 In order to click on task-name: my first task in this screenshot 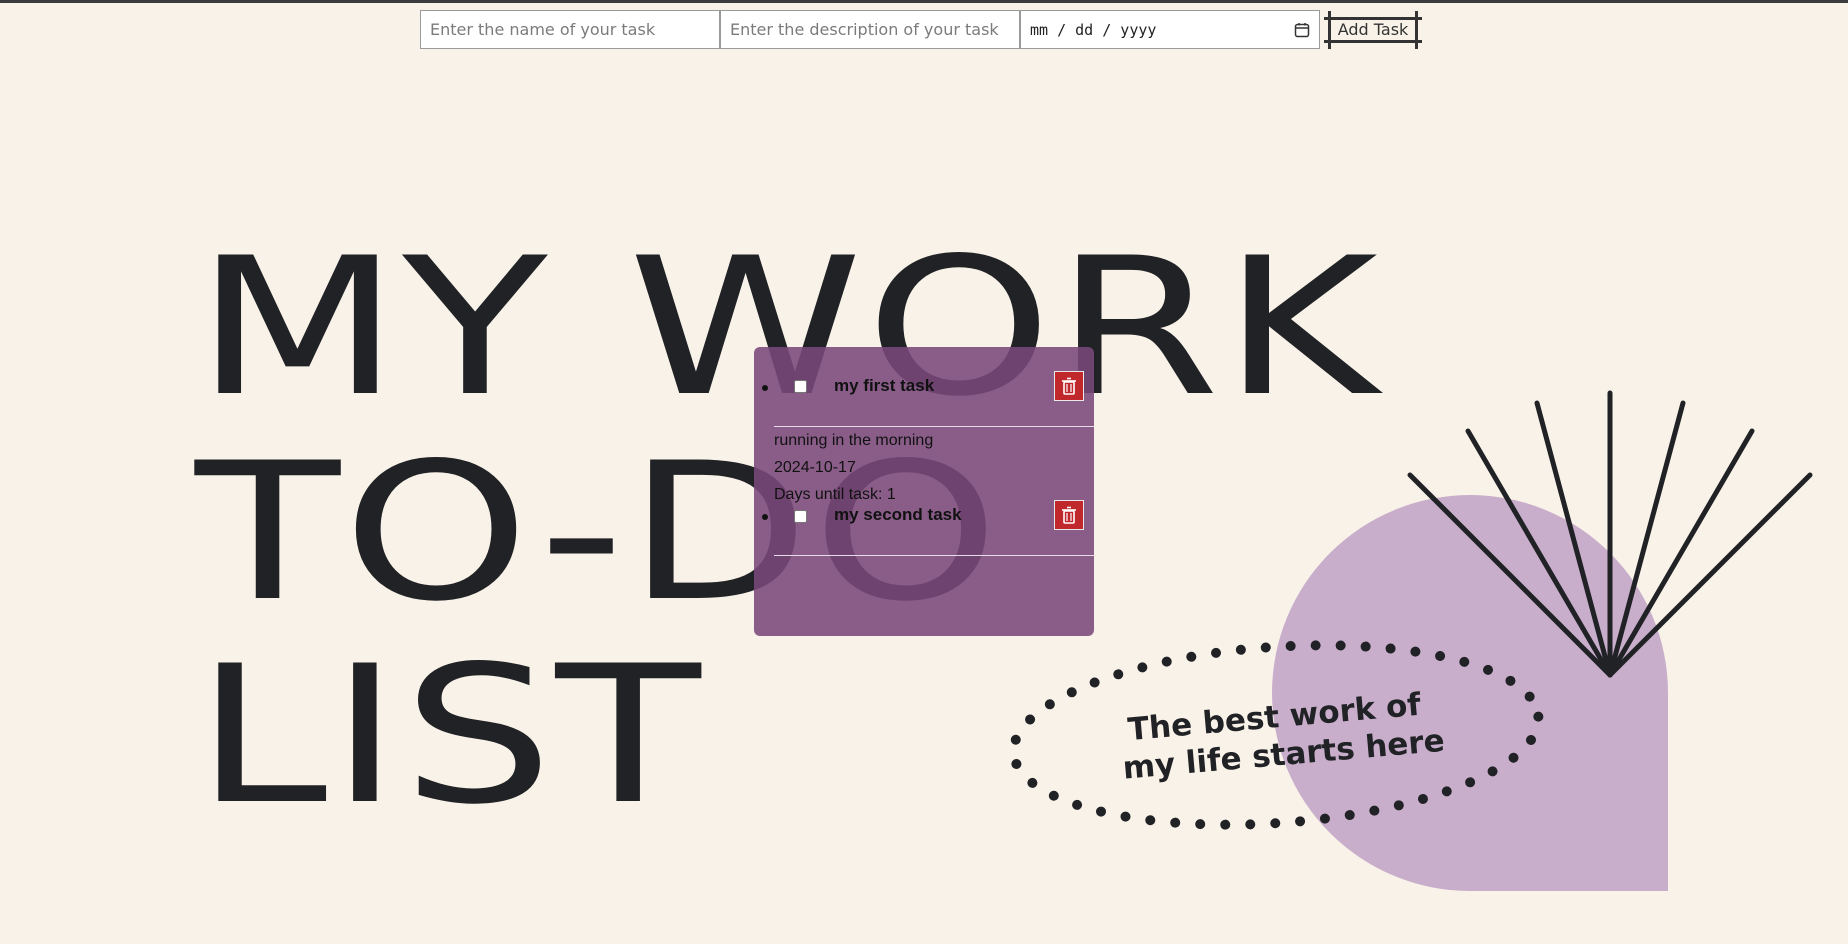, I will do `click(884, 385)`.